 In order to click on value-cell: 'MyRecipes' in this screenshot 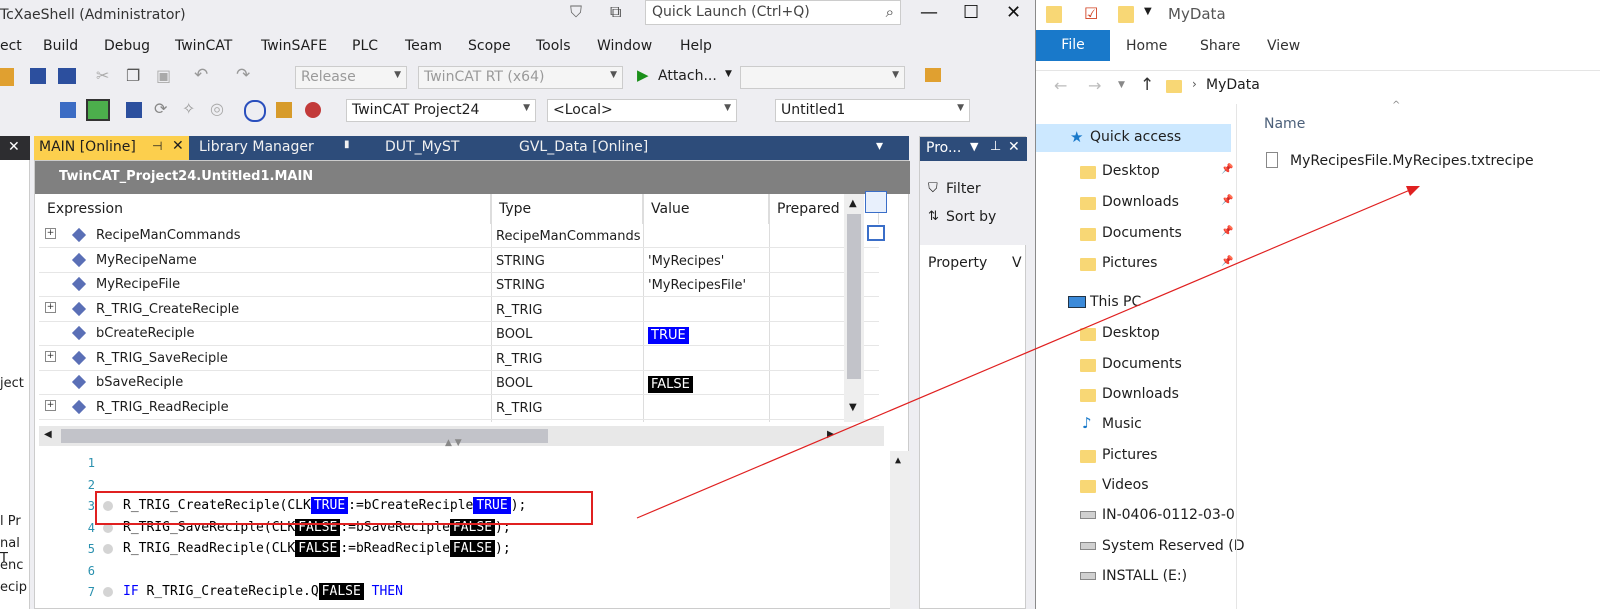, I will do `click(686, 261)`.